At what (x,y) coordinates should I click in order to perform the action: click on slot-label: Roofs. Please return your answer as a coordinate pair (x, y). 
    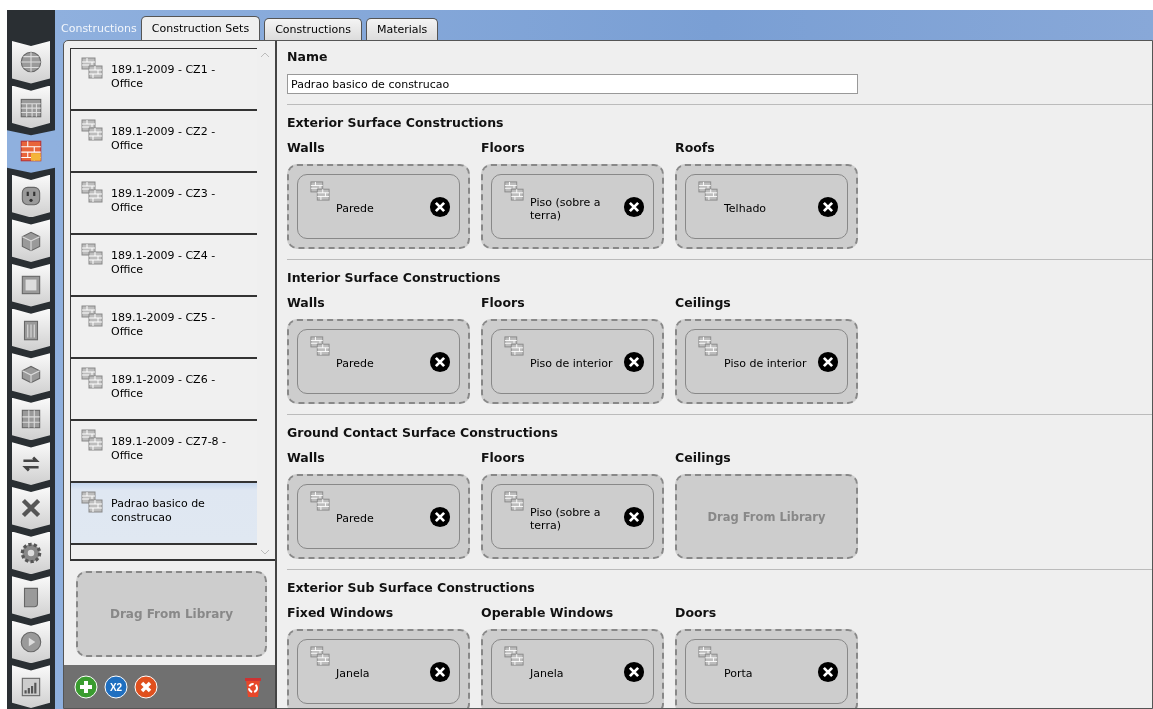
    Looking at the image, I should click on (695, 147).